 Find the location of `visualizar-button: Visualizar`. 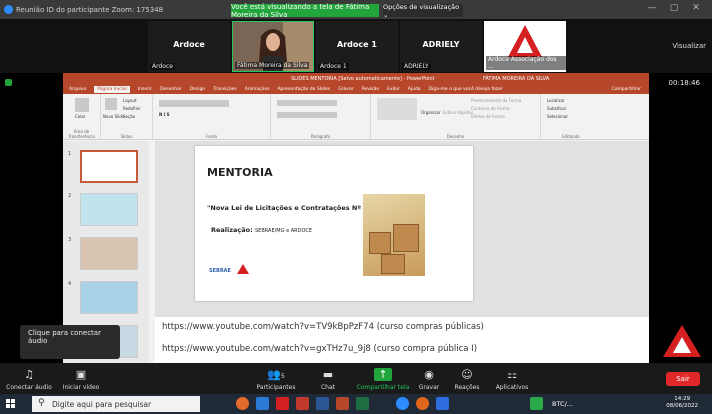

visualizar-button: Visualizar is located at coordinates (689, 46).